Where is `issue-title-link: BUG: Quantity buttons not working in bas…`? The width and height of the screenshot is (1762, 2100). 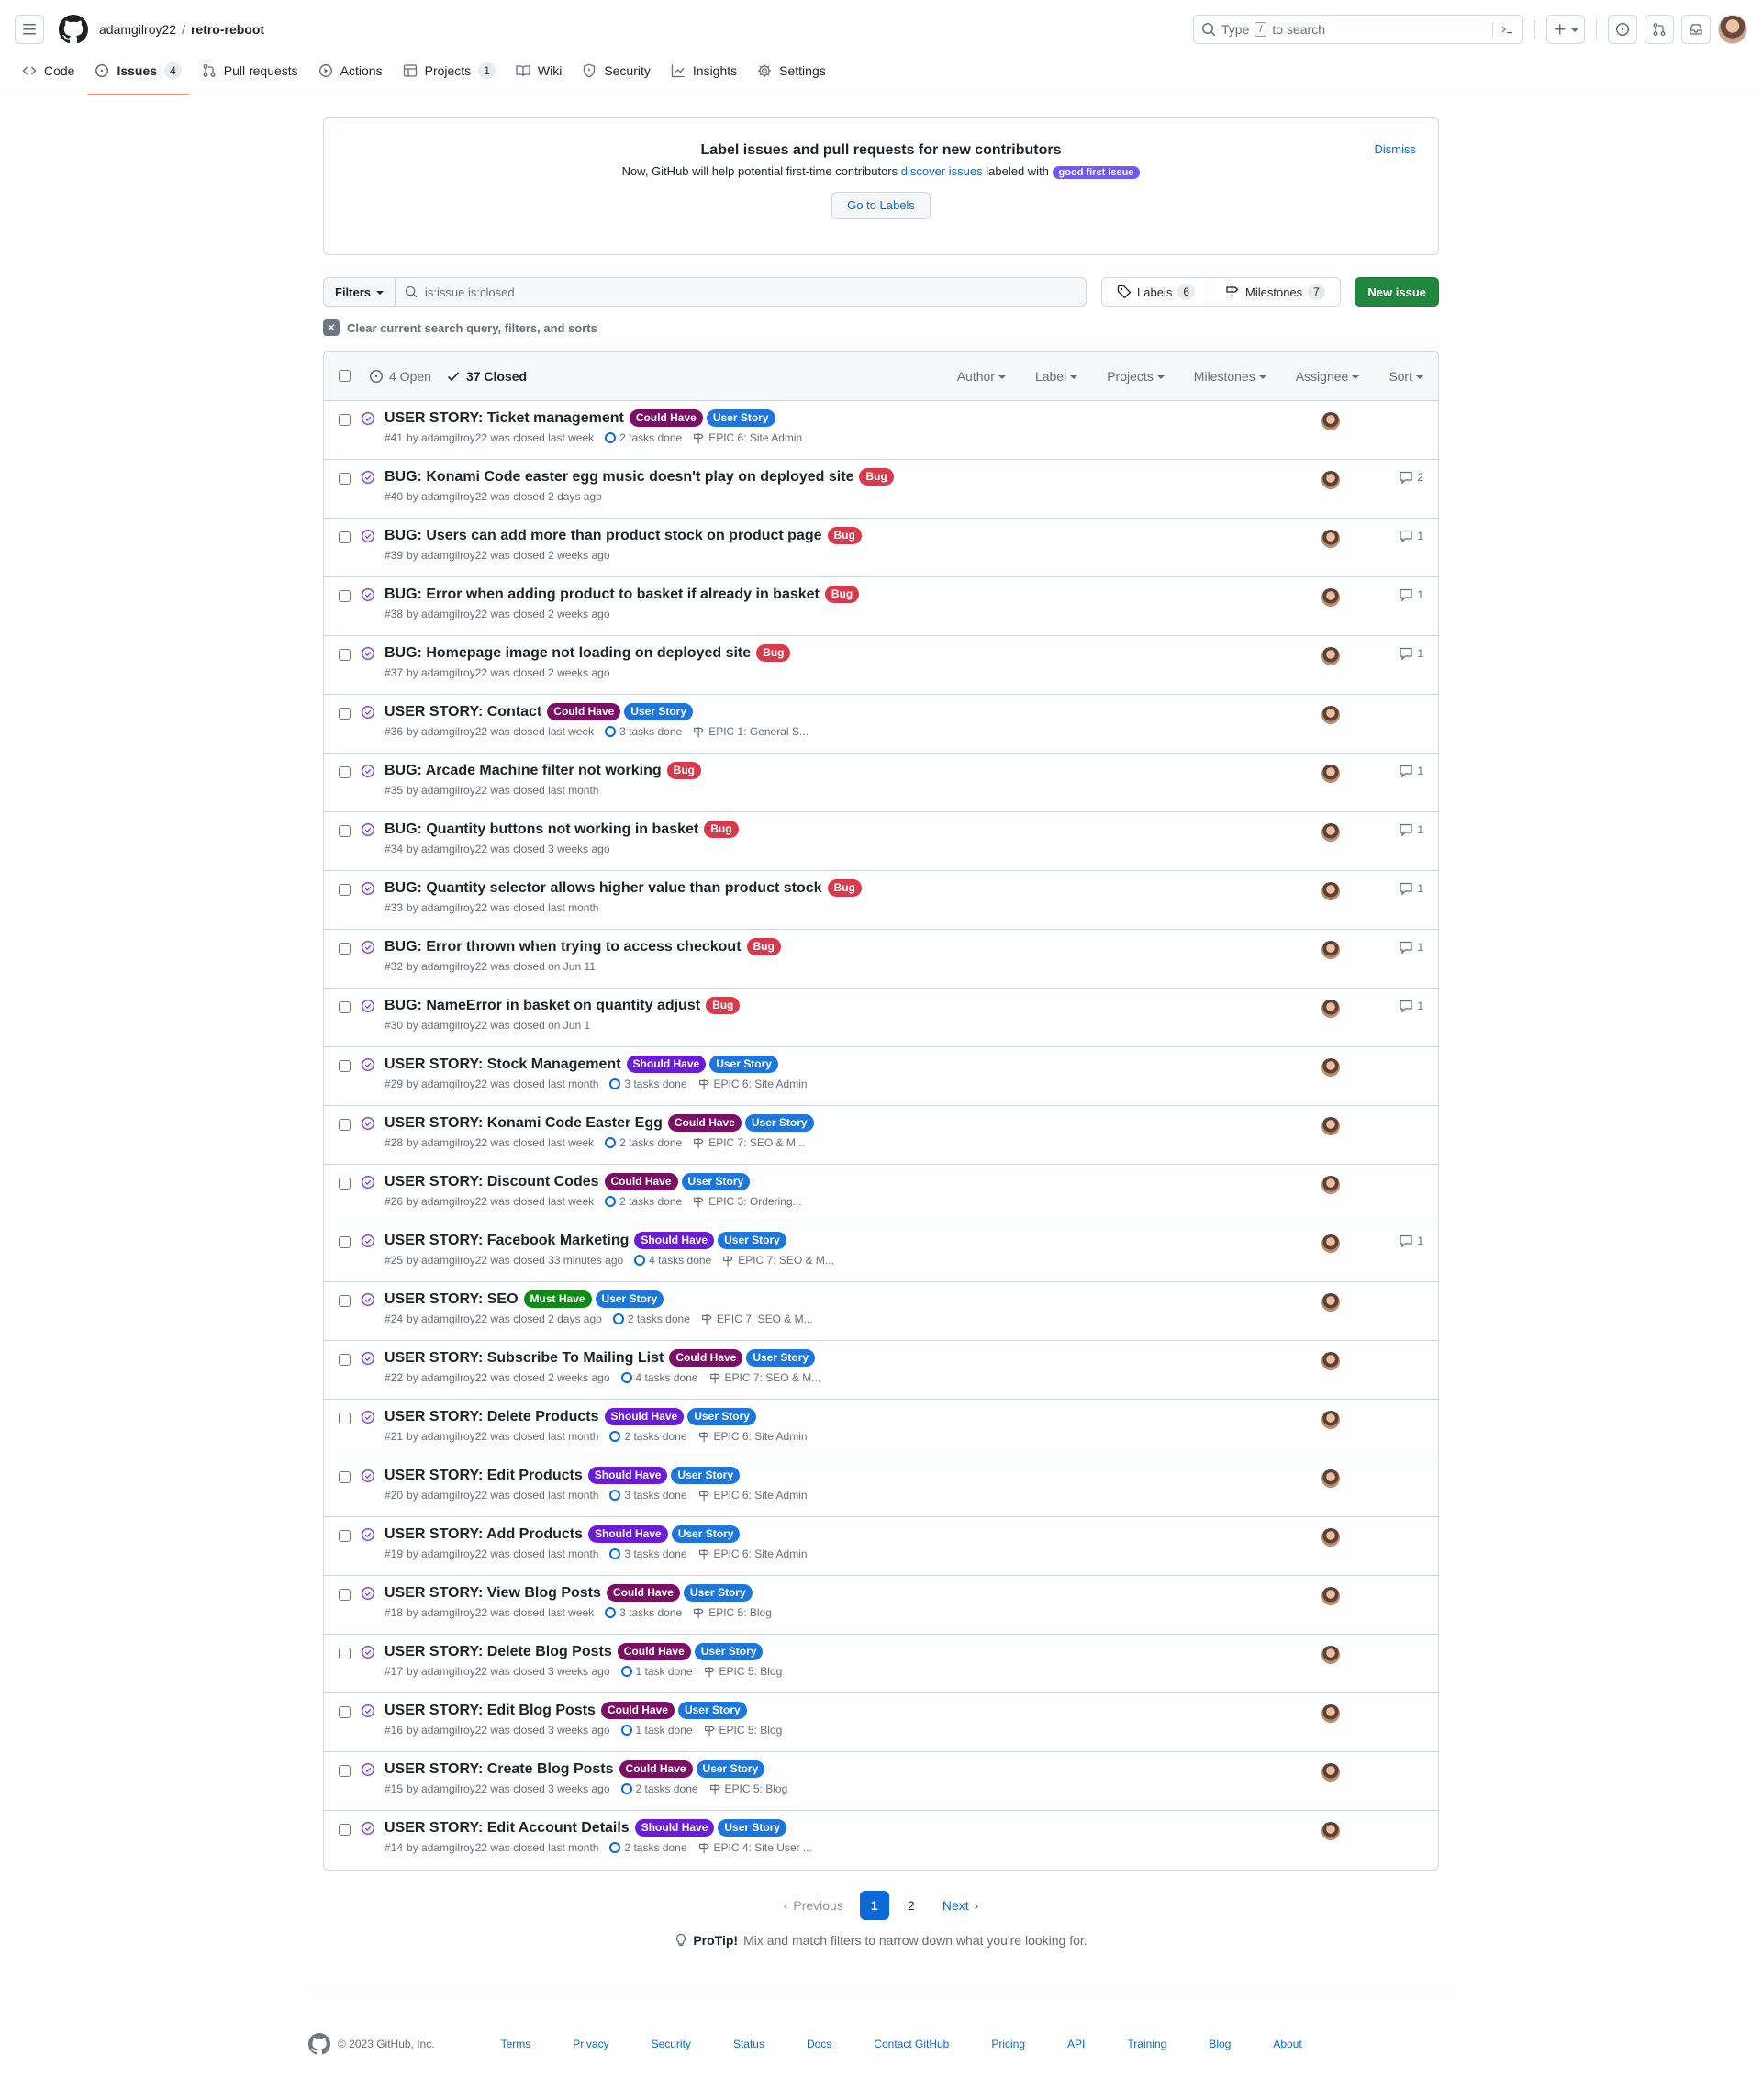 issue-title-link: BUG: Quantity buttons not working in bas… is located at coordinates (541, 829).